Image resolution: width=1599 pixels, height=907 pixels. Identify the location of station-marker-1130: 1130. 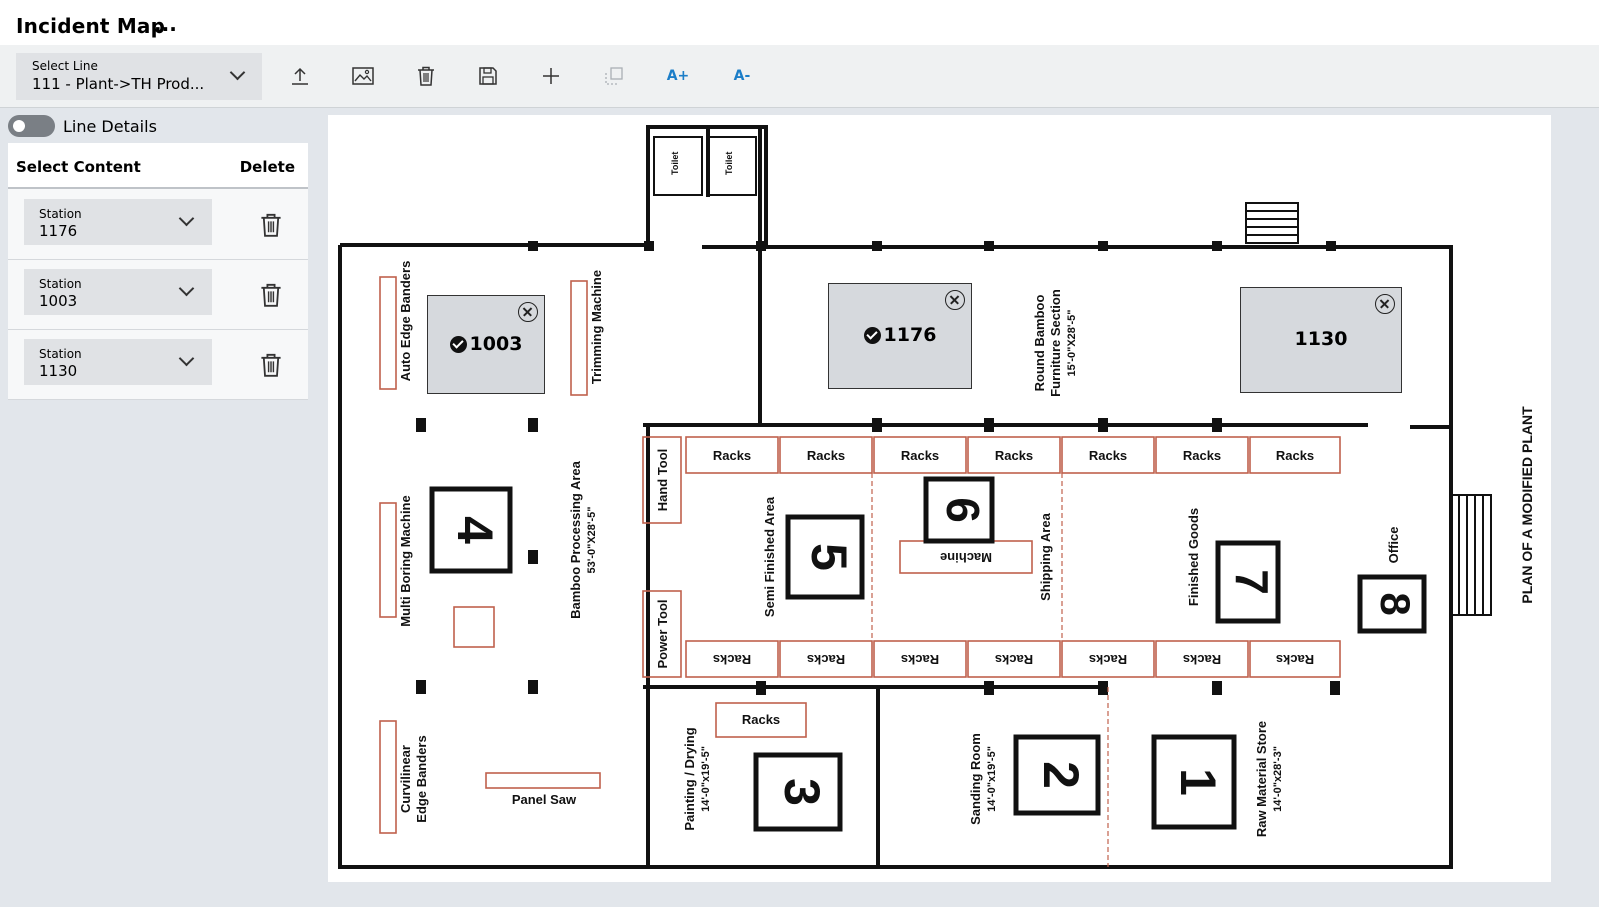
(1321, 340).